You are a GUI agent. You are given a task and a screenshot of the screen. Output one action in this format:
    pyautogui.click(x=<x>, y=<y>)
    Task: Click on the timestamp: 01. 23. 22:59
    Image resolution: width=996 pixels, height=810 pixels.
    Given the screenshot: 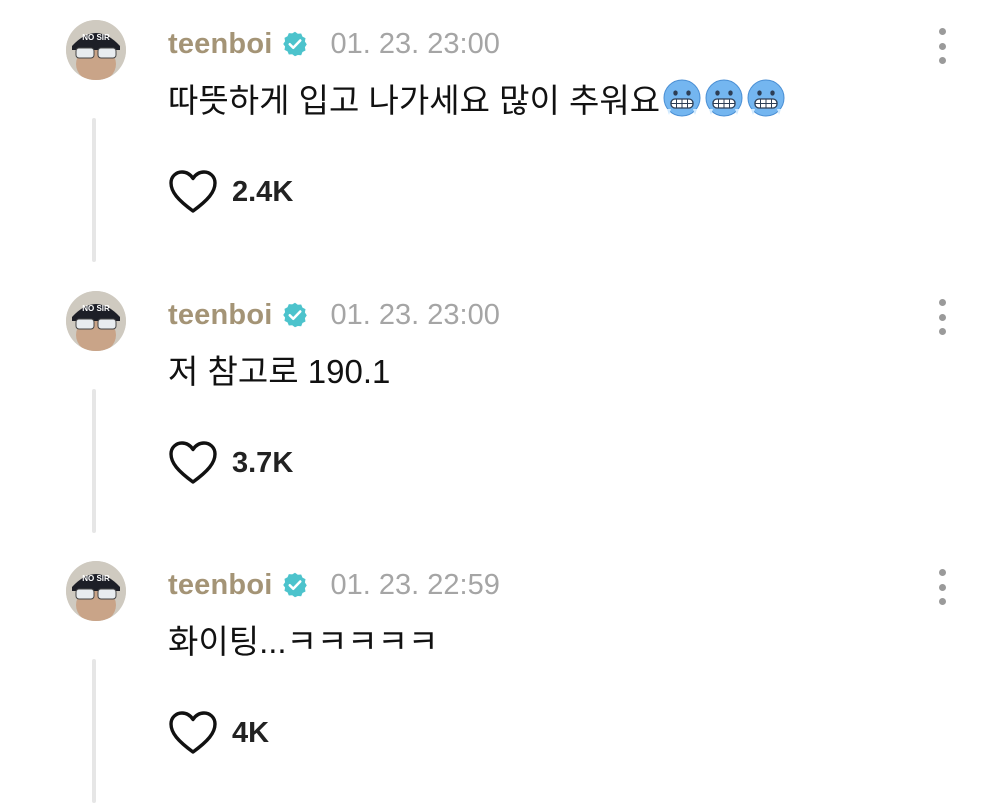 What is the action you would take?
    pyautogui.click(x=415, y=584)
    